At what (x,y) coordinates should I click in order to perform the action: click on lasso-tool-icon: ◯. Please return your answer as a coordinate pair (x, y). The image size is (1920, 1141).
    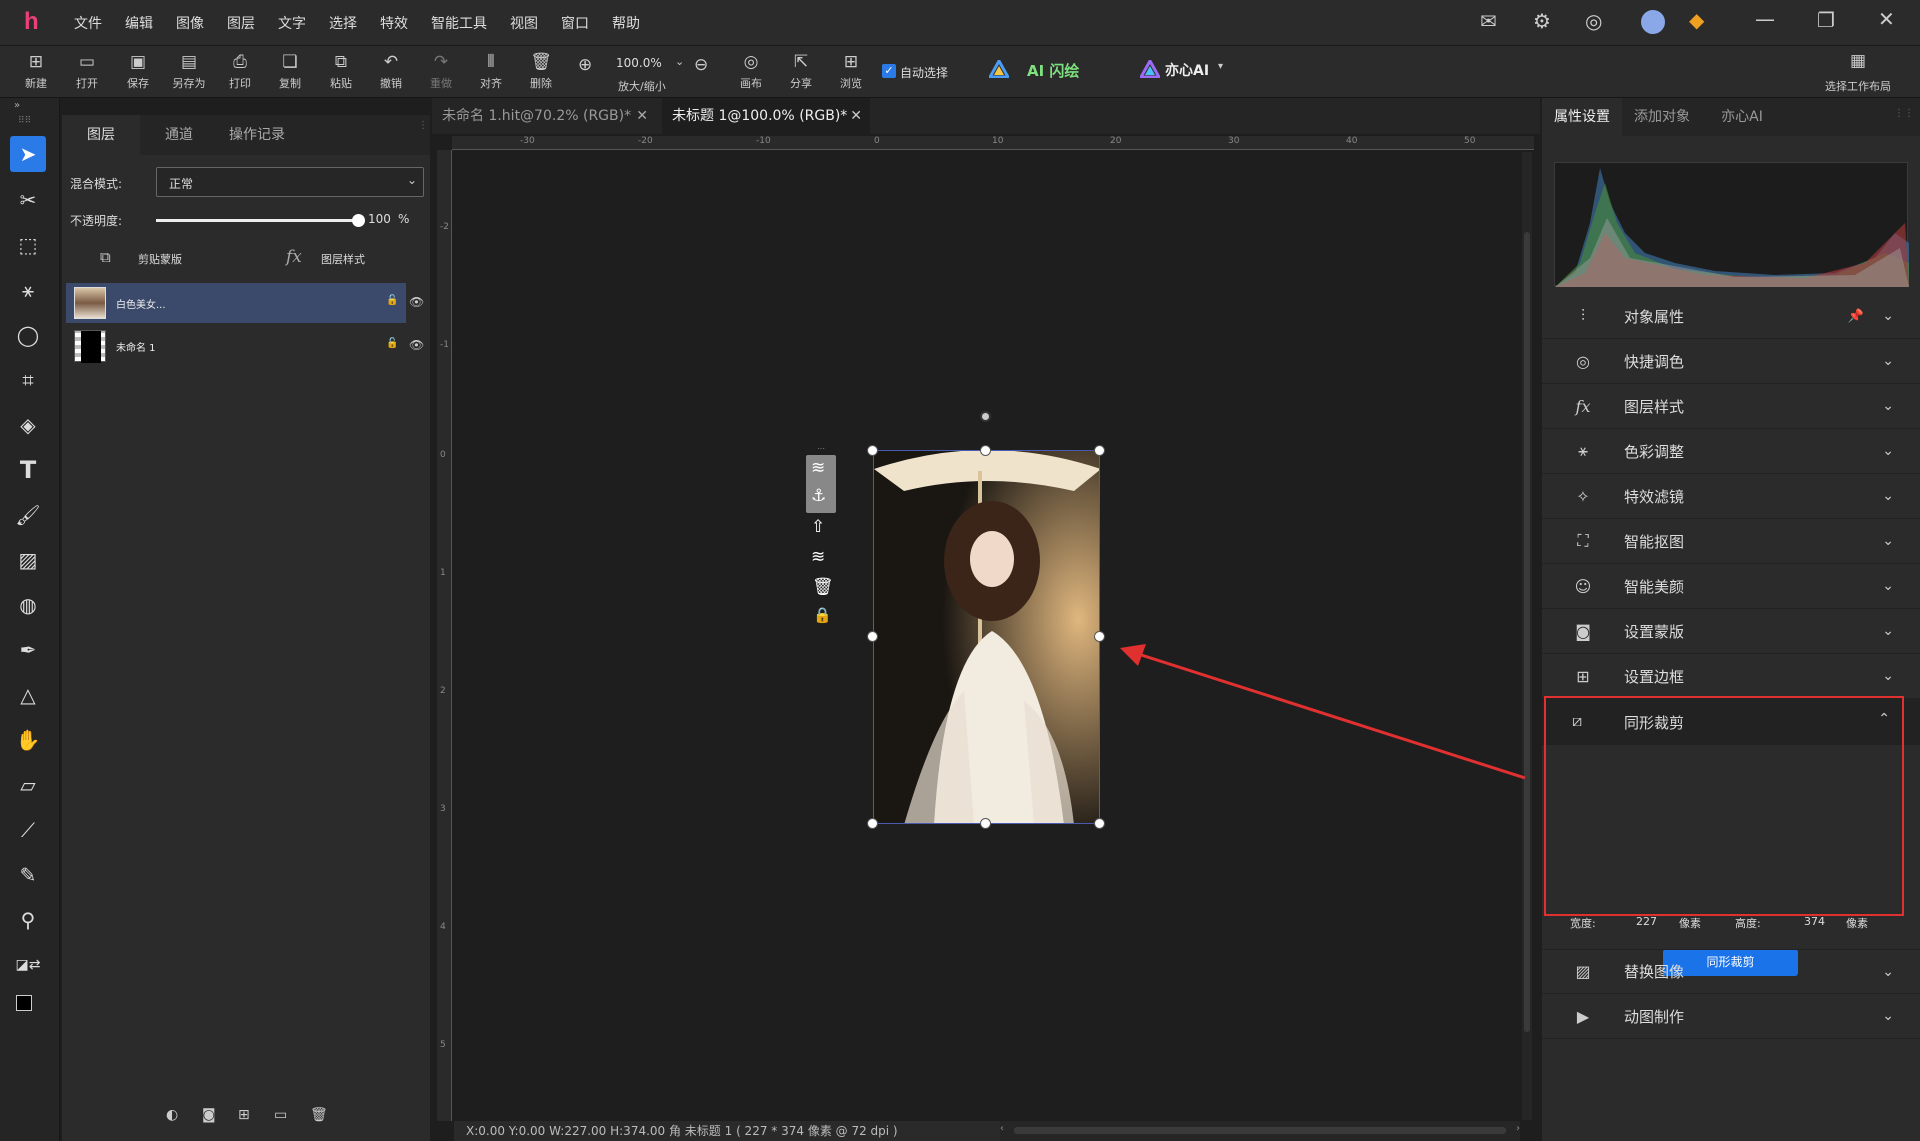
    Looking at the image, I should click on (28, 335).